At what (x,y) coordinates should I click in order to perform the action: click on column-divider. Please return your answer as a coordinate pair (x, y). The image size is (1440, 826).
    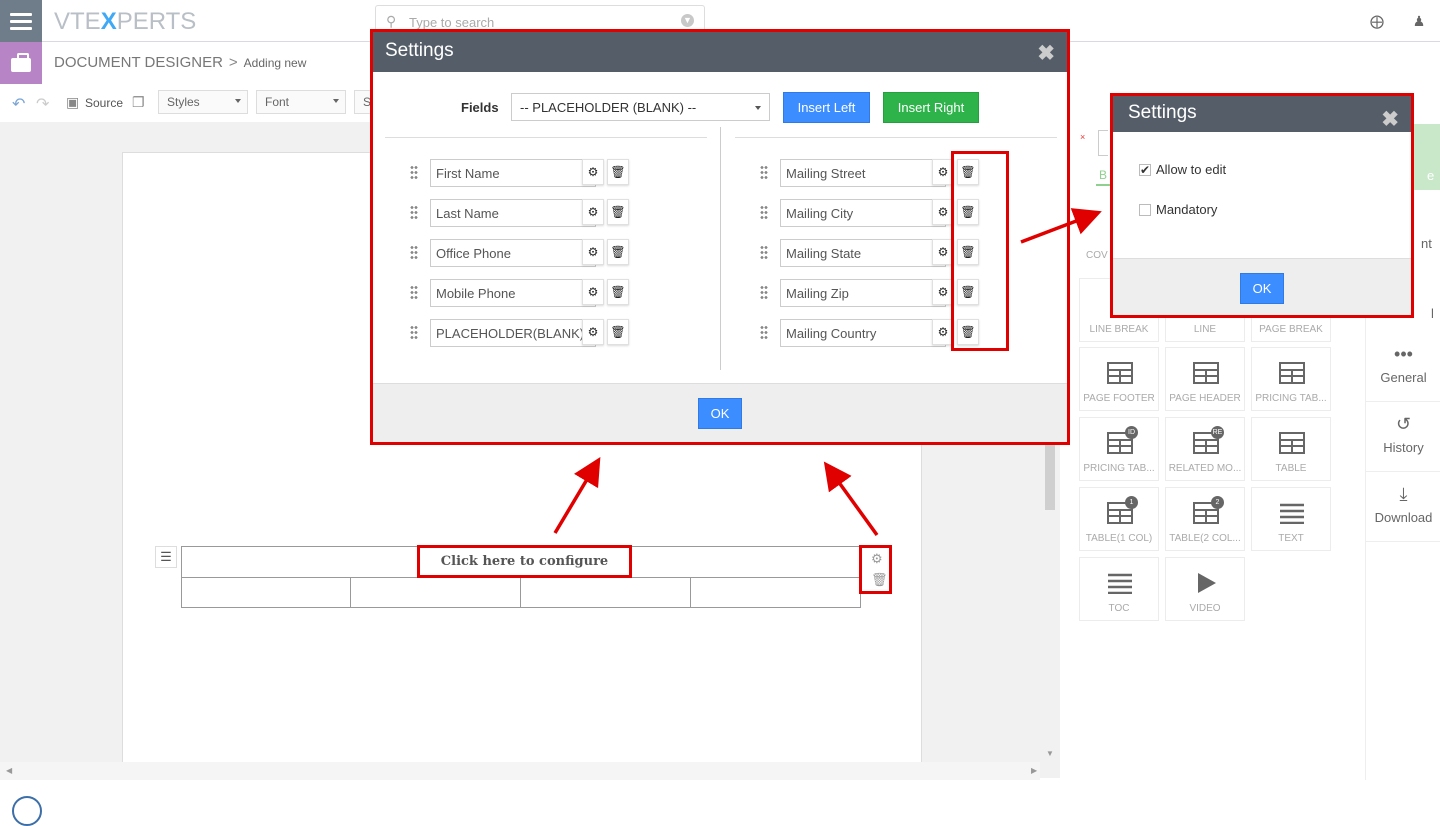
    Looking at the image, I should click on (720, 248).